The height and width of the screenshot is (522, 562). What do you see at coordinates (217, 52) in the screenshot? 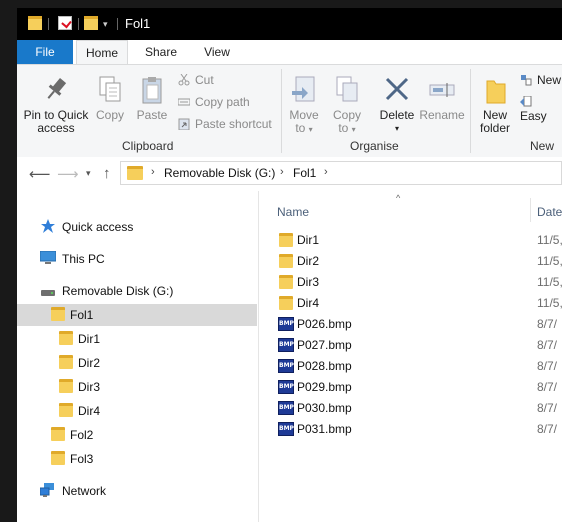
I see `tab-view: View` at bounding box center [217, 52].